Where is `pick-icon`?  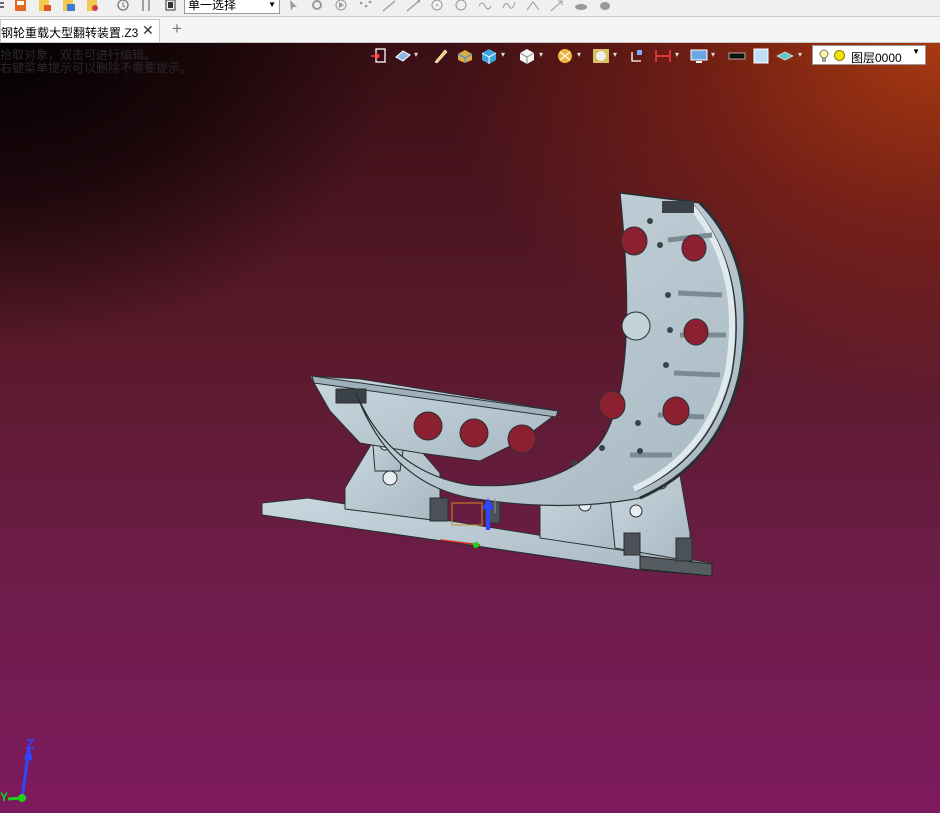 pick-icon is located at coordinates (171, 6).